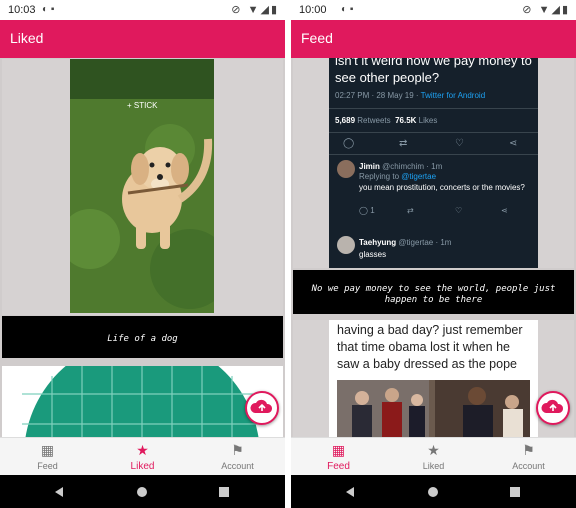 The image size is (576, 508). What do you see at coordinates (433, 408) in the screenshot?
I see `meme-photo` at bounding box center [433, 408].